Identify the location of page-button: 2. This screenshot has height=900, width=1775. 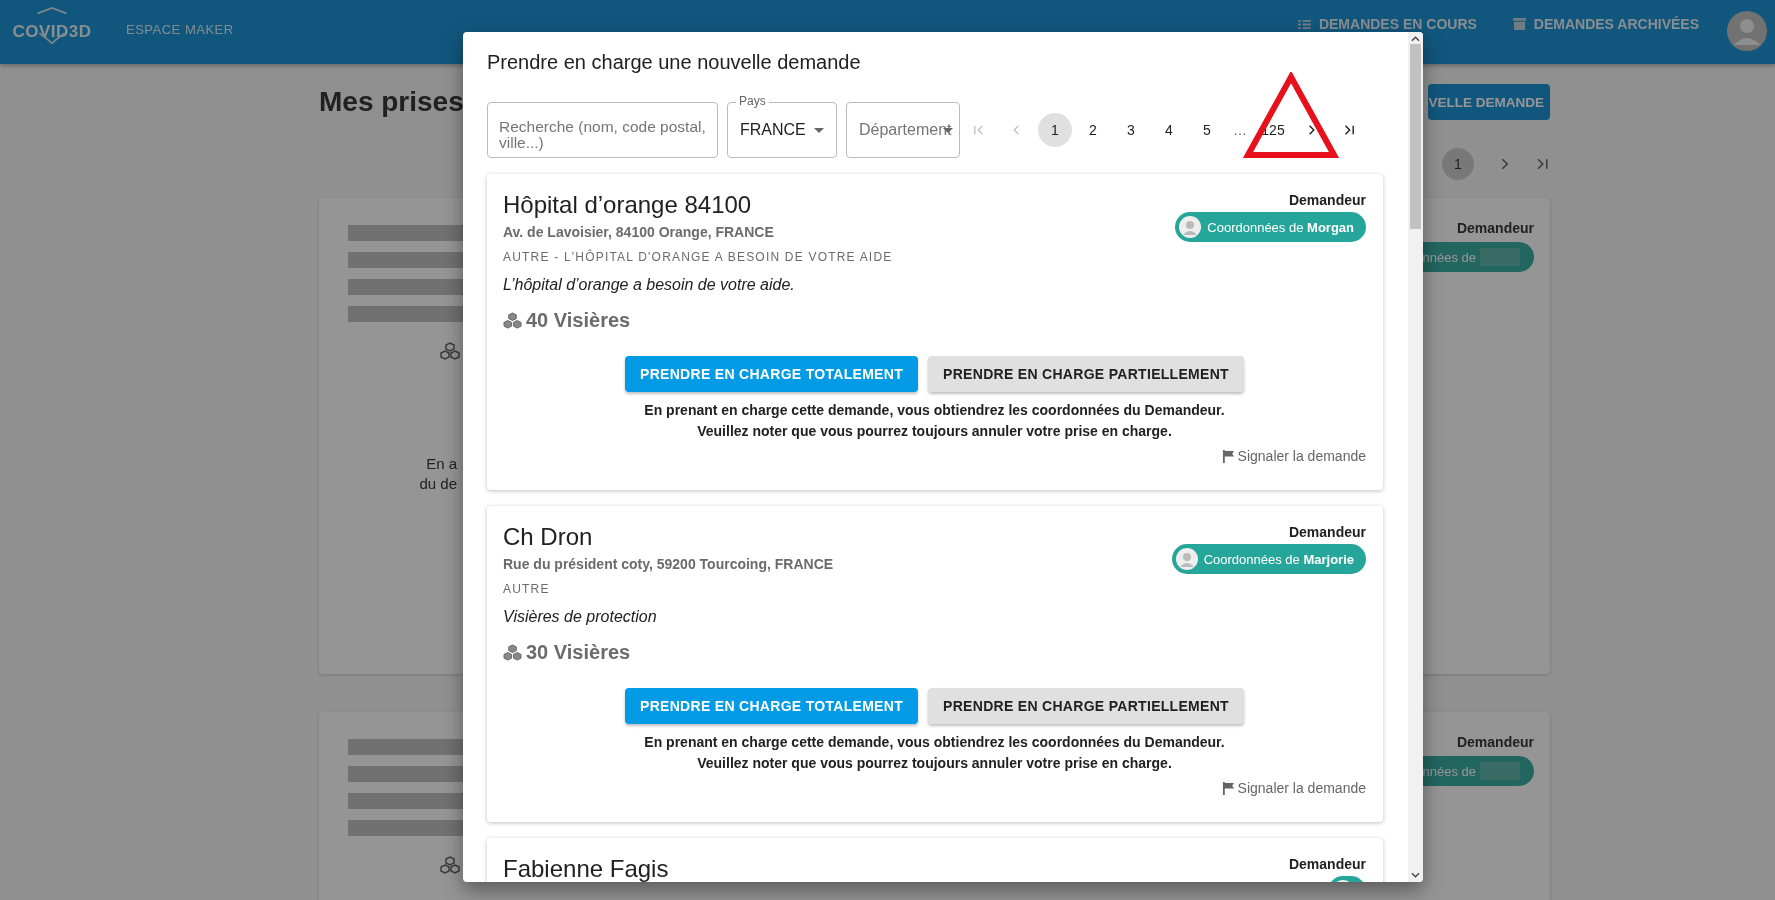
(1093, 130).